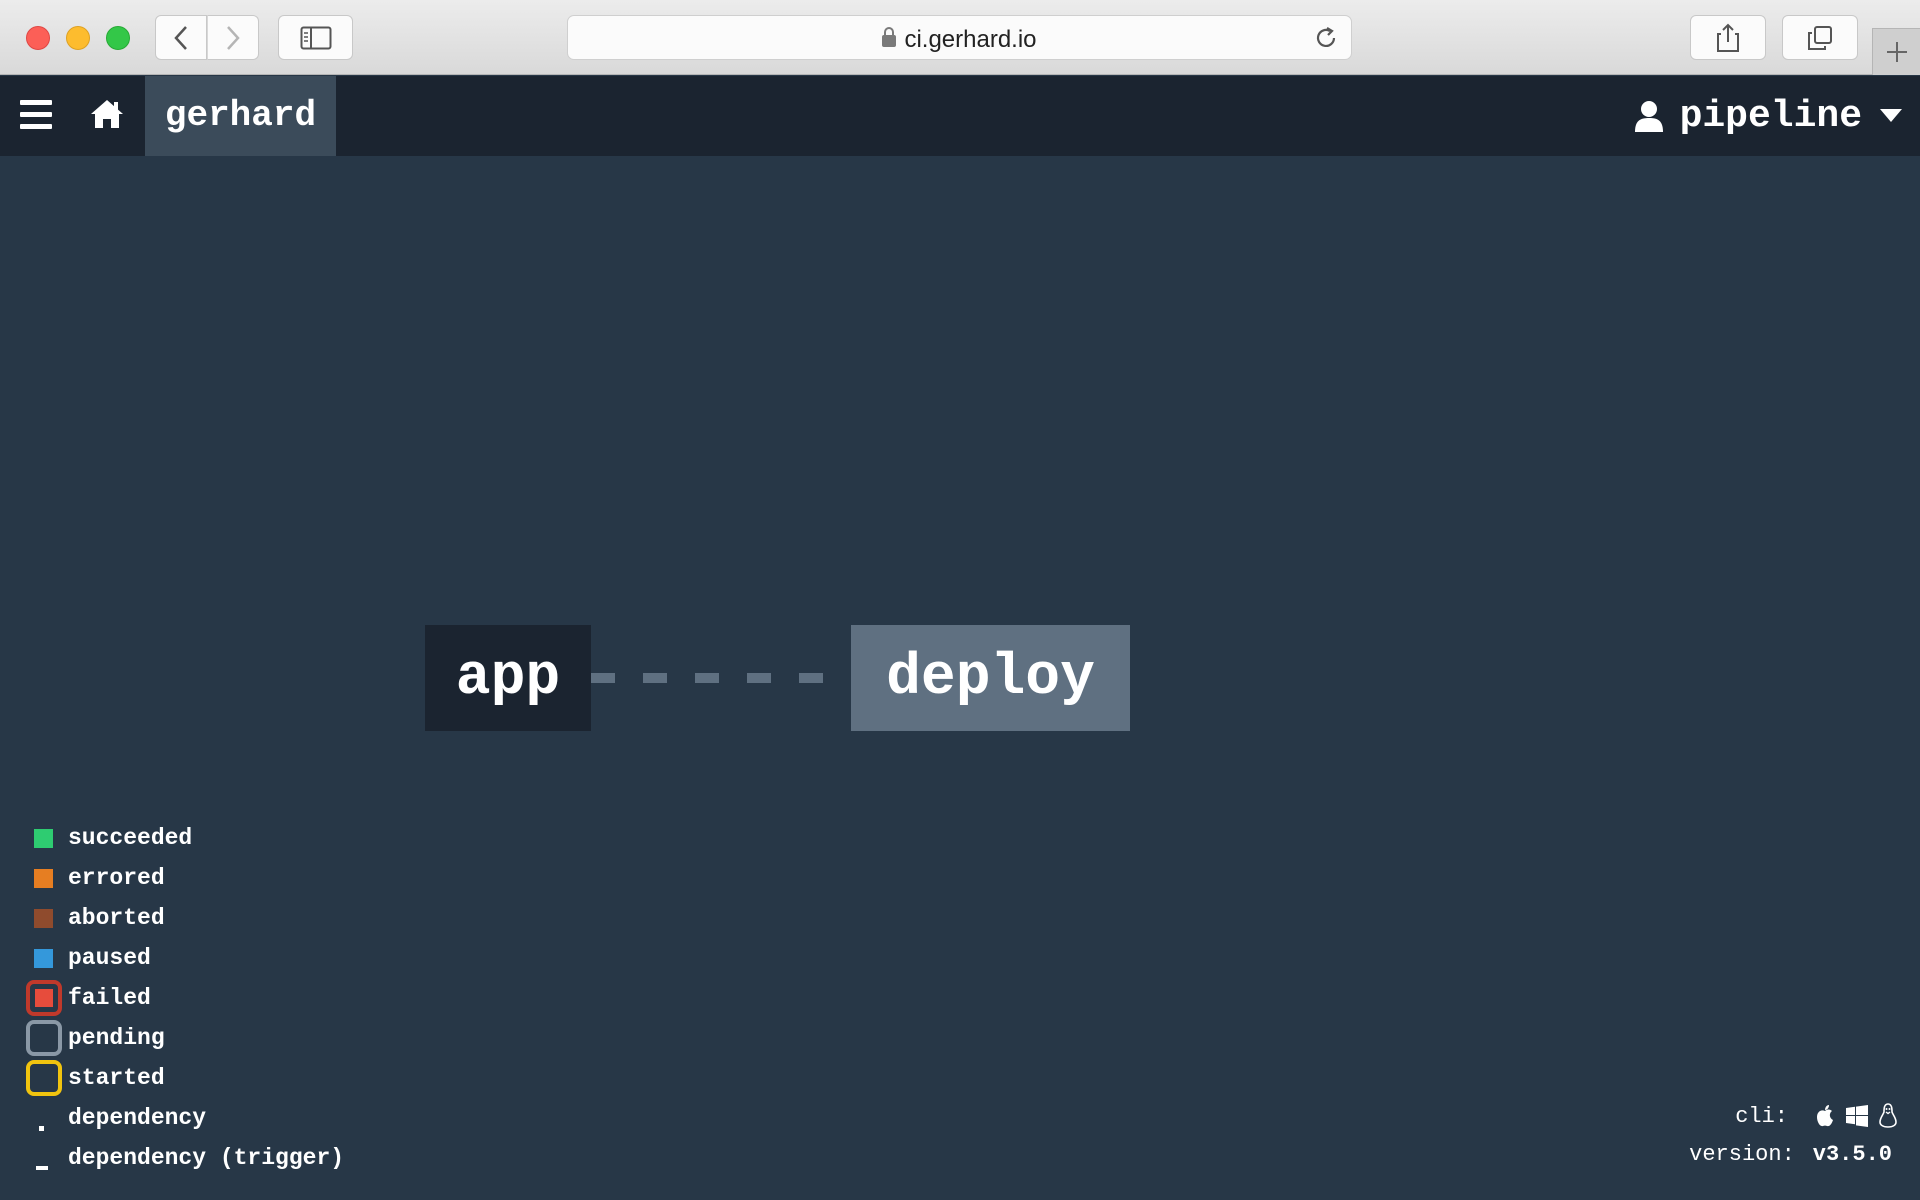  I want to click on new-tab-button, so click(1896, 51).